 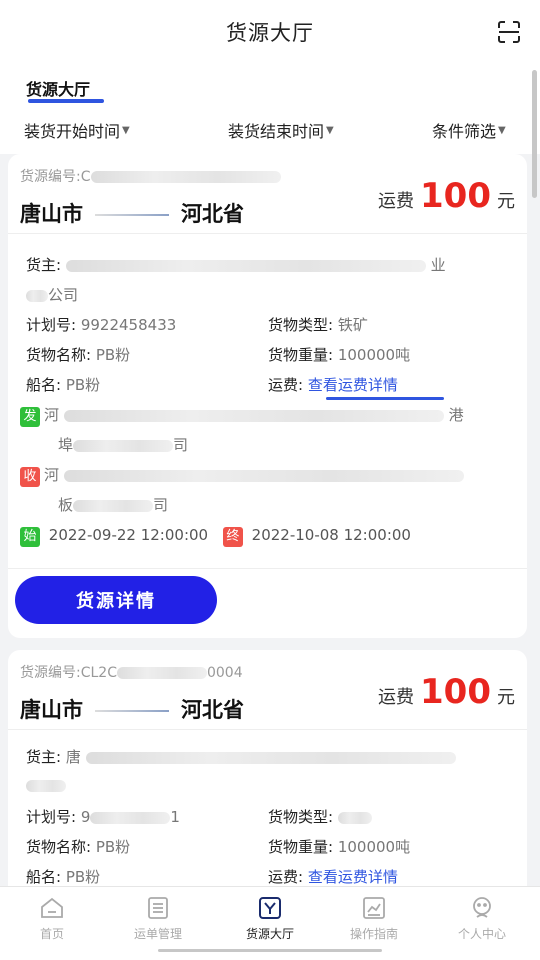 I want to click on shipper-line2, so click(x=46, y=785).